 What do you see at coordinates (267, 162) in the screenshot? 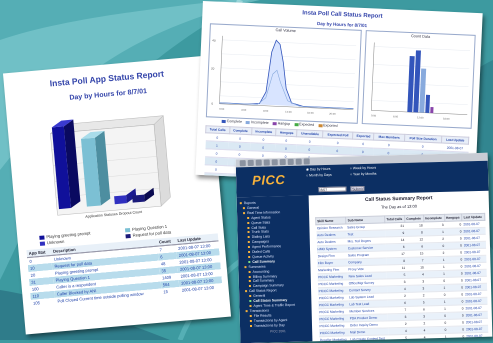
I see `refresh-icon` at bounding box center [267, 162].